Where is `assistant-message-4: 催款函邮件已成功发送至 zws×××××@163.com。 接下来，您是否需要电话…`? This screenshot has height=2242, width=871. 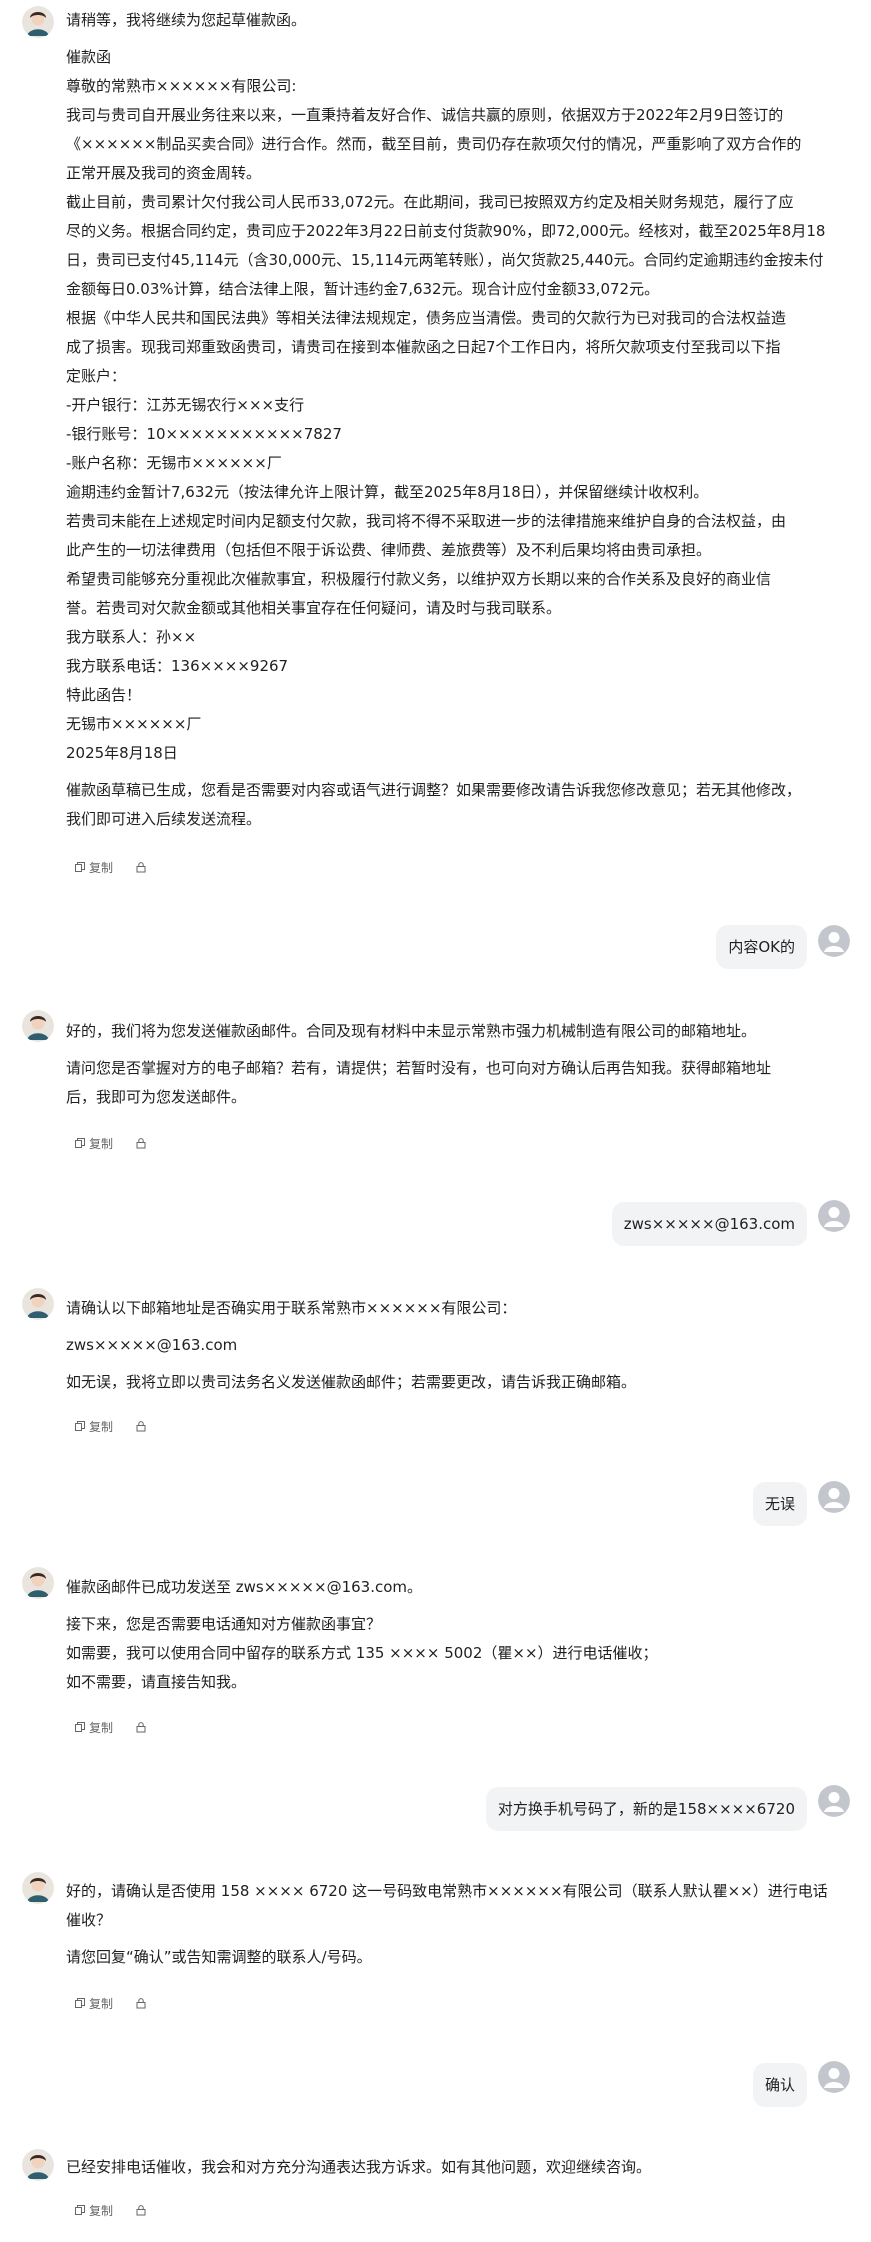
assistant-message-4: 催款函邮件已成功发送至 zws×××××@163.com。 接下来，您是否需要电话… is located at coordinates (458, 1635).